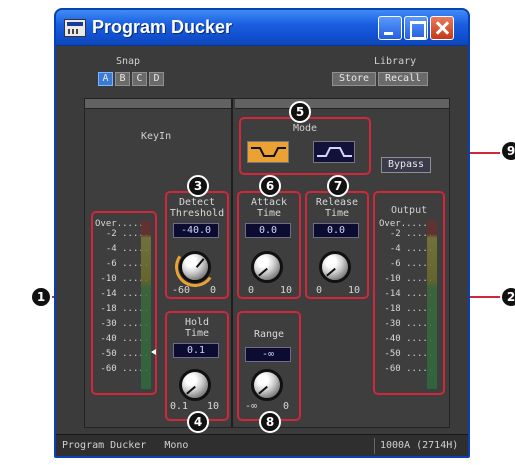 The image size is (515, 465). Describe the element at coordinates (335, 267) in the screenshot. I see `release-time-knob` at that location.